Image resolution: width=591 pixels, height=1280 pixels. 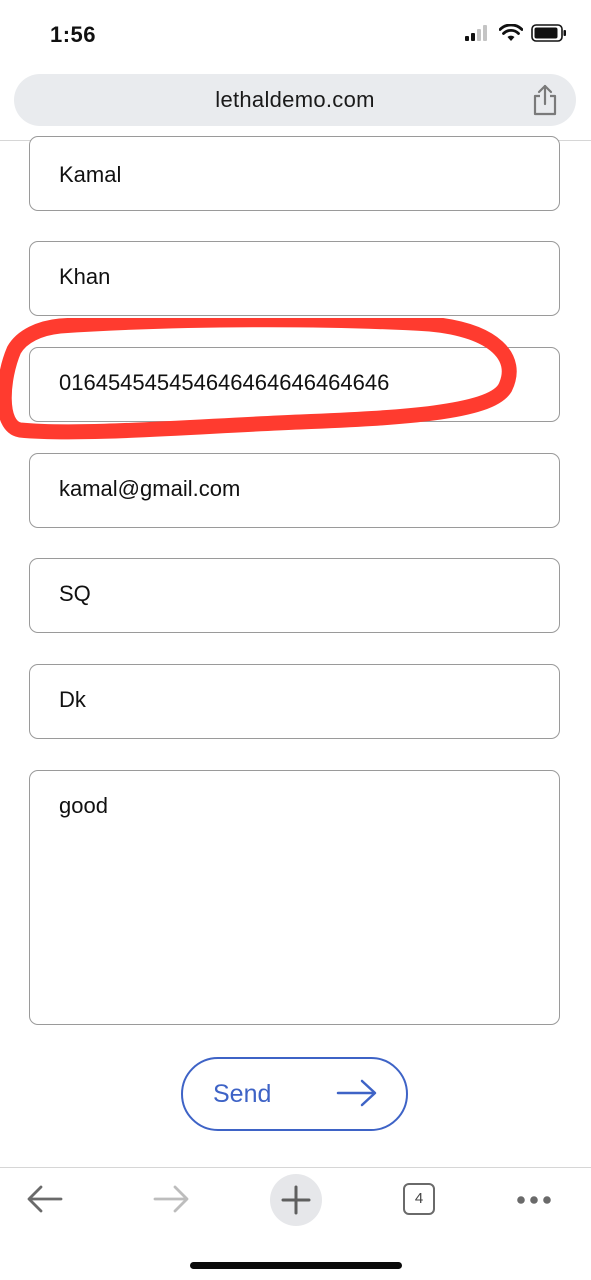 I want to click on phone-field: 016454545454646464646464646, so click(x=294, y=384).